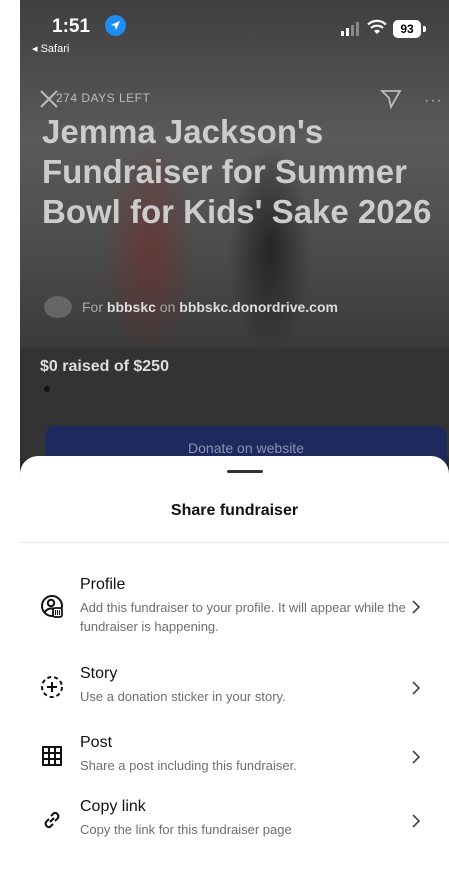 This screenshot has height=890, width=449. Describe the element at coordinates (131, 307) in the screenshot. I see `org-name: bbbskc` at that location.